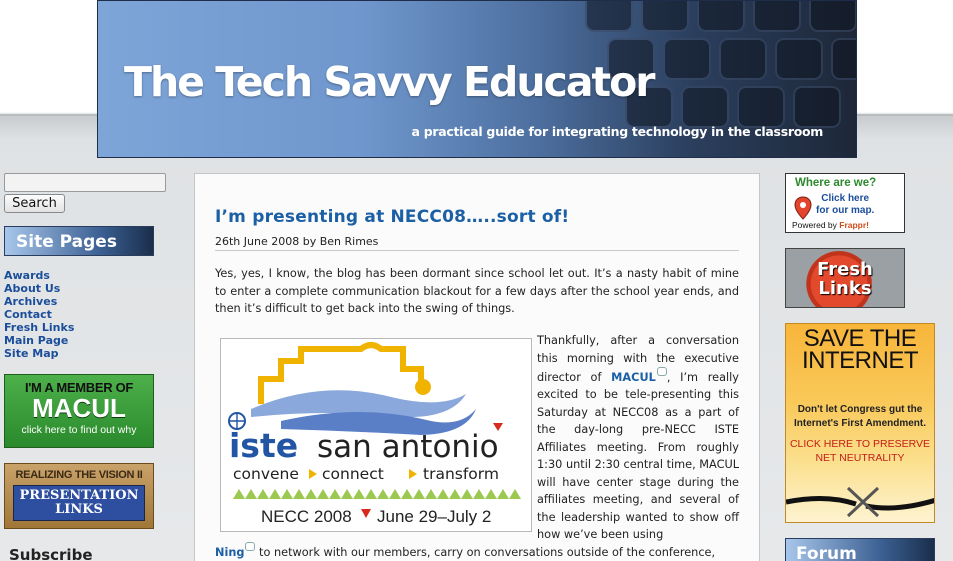 This screenshot has width=953, height=561. I want to click on sidebar-link-awards: Awards, so click(39, 275).